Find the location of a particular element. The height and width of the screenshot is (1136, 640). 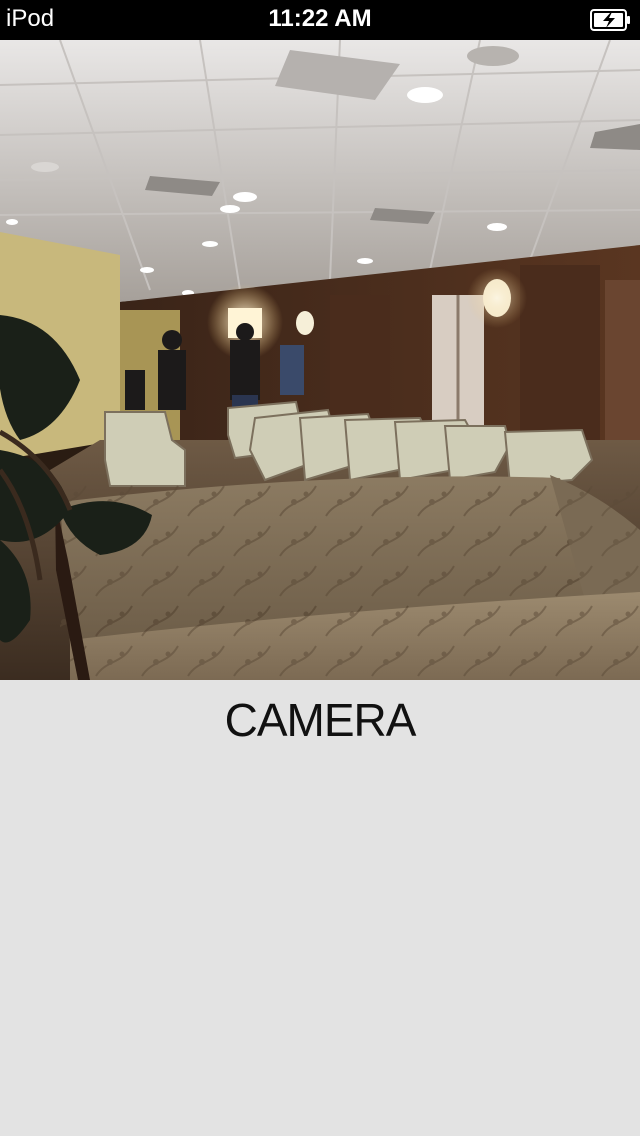

battery-charging-icon is located at coordinates (611, 20).